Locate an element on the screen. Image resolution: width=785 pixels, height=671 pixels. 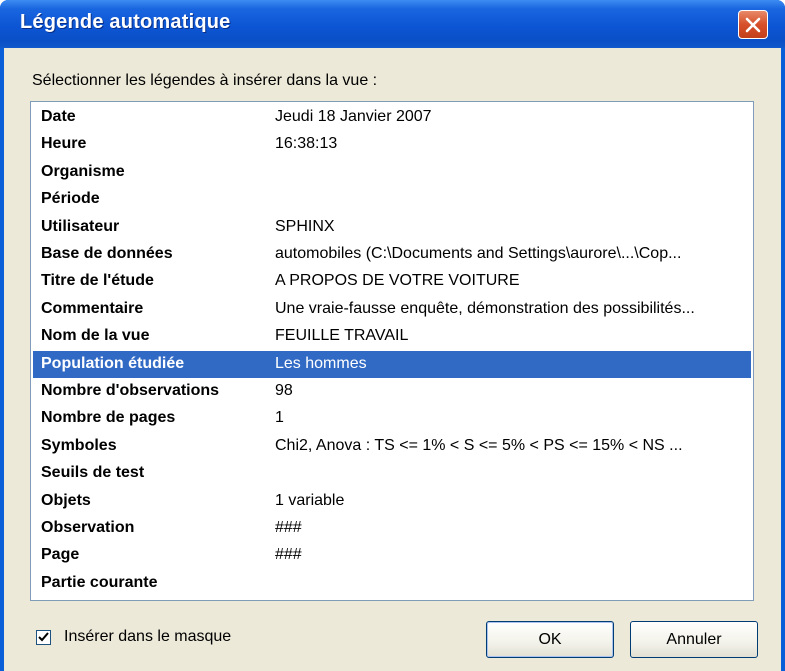
list-item: Nombre d'observations 98 is located at coordinates (392, 391).